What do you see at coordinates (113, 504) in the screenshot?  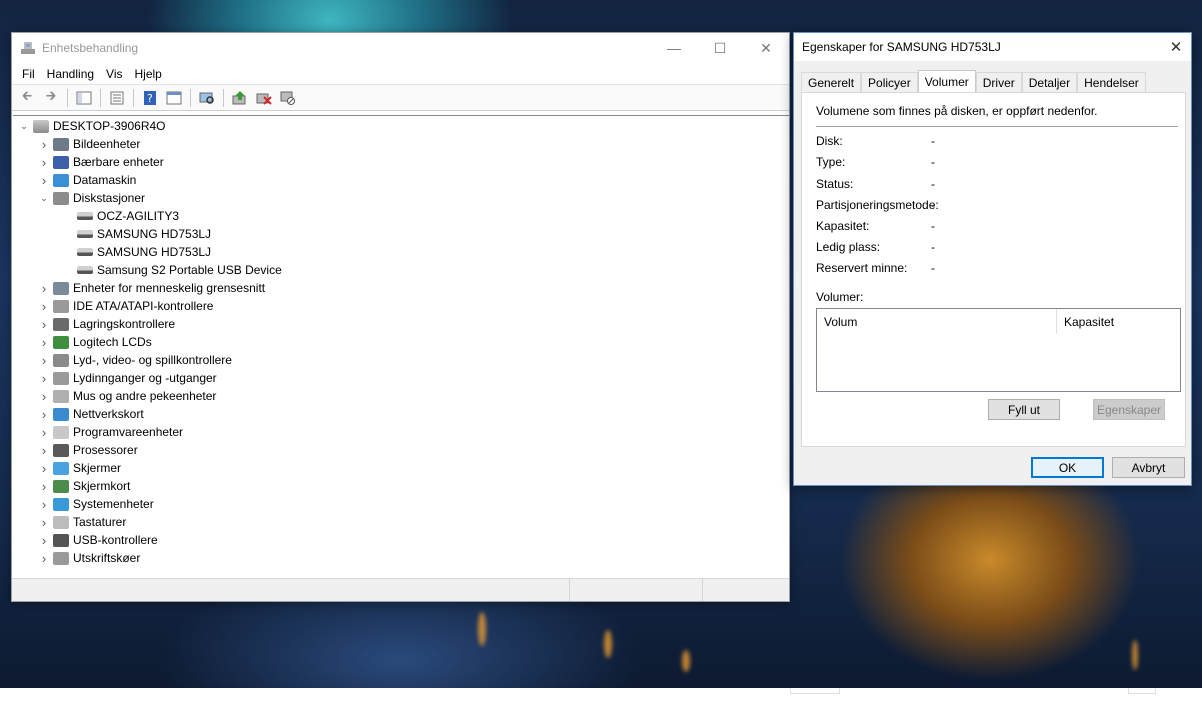 I see `tree-category-label: Systemenheter` at bounding box center [113, 504].